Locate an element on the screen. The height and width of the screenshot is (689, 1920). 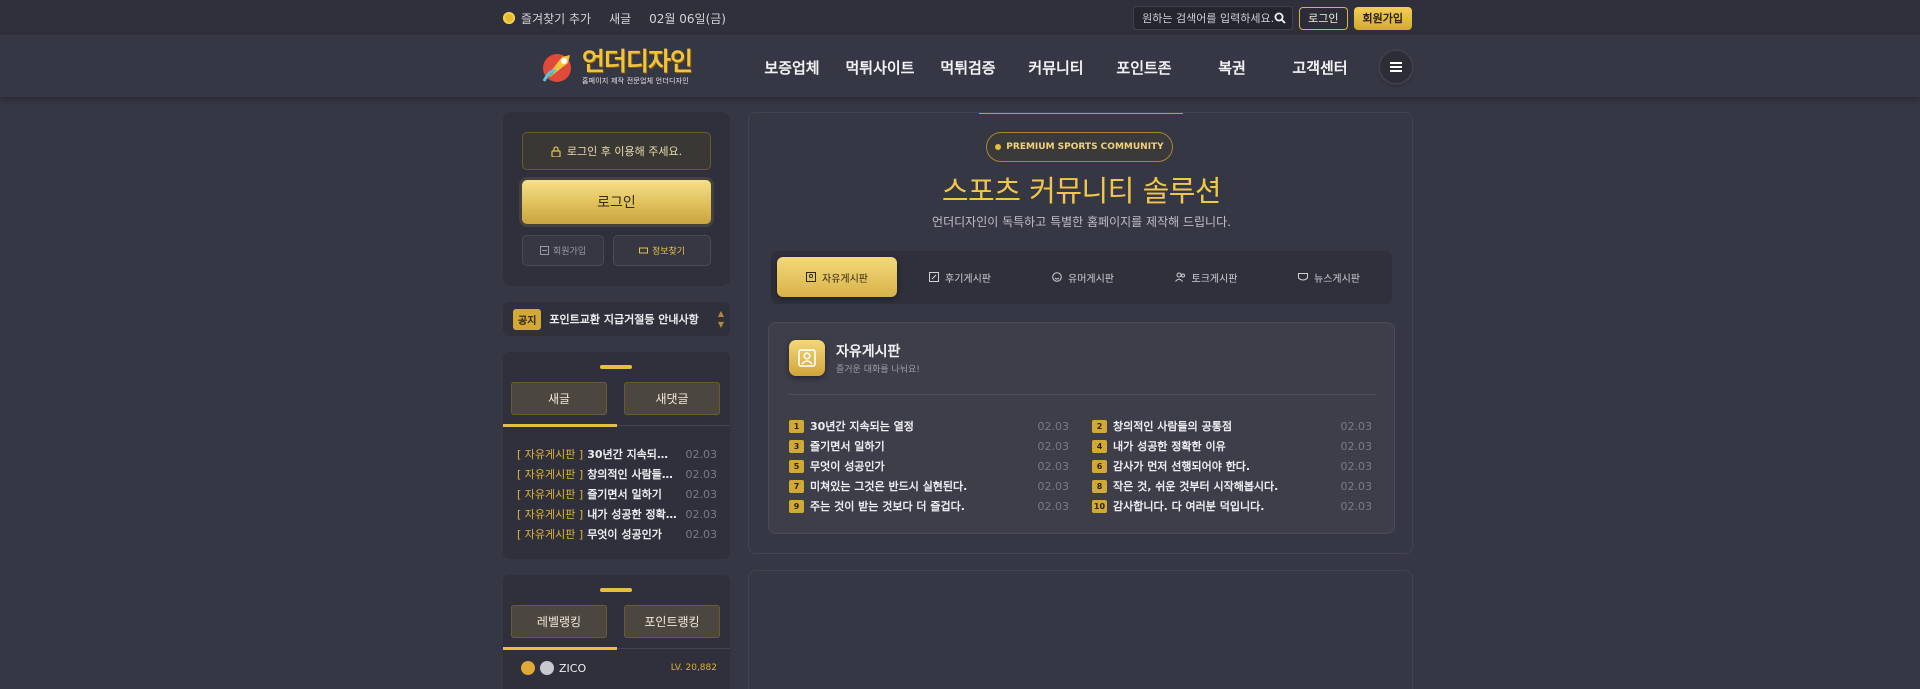
post-title: 내가 성공한 정확한 이유 is located at coordinates (632, 514).